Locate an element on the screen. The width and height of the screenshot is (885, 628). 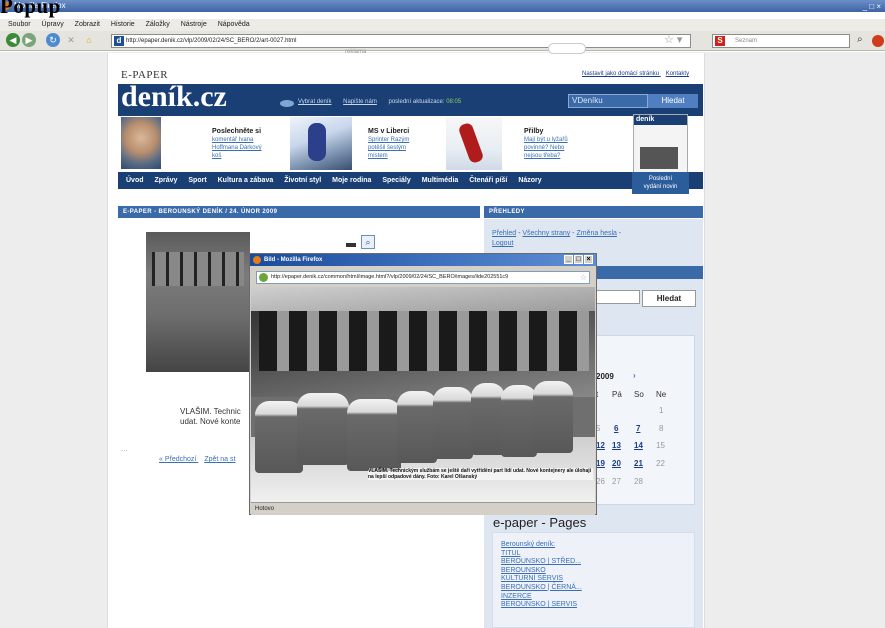
stop-button: ✕ is located at coordinates (71, 40).